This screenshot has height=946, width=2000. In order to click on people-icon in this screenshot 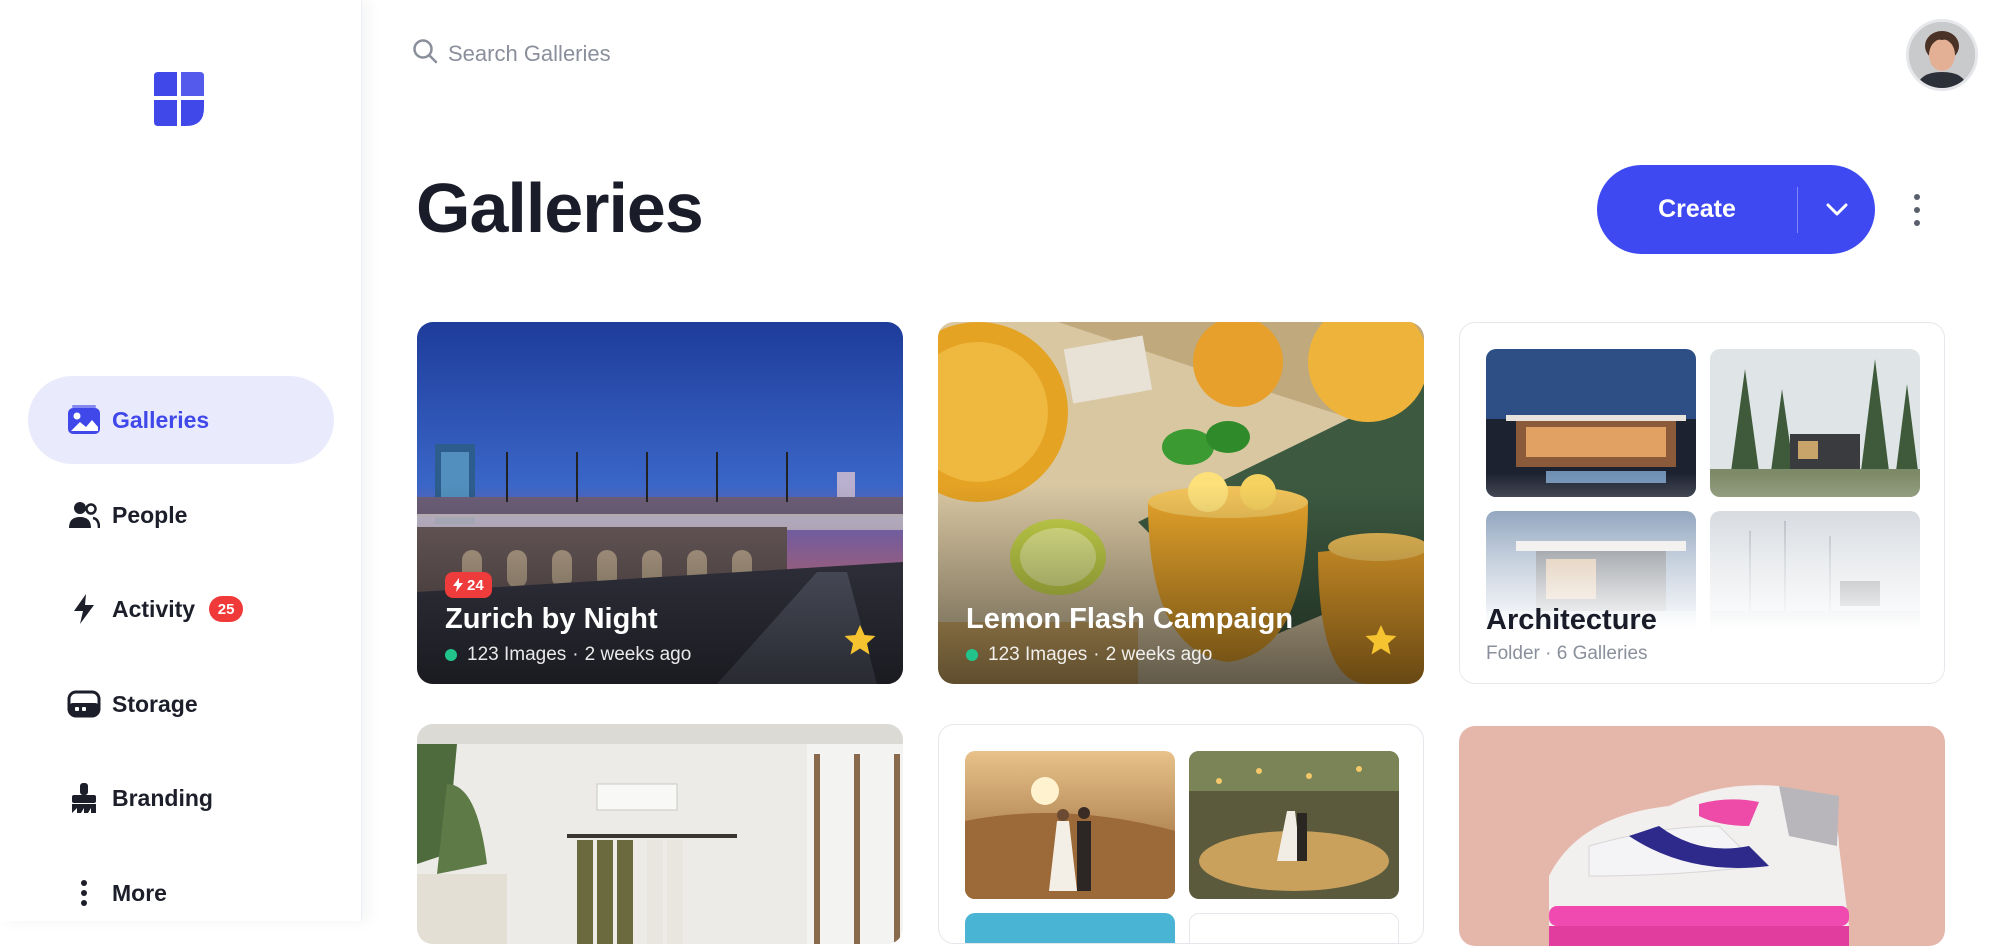, I will do `click(84, 515)`.